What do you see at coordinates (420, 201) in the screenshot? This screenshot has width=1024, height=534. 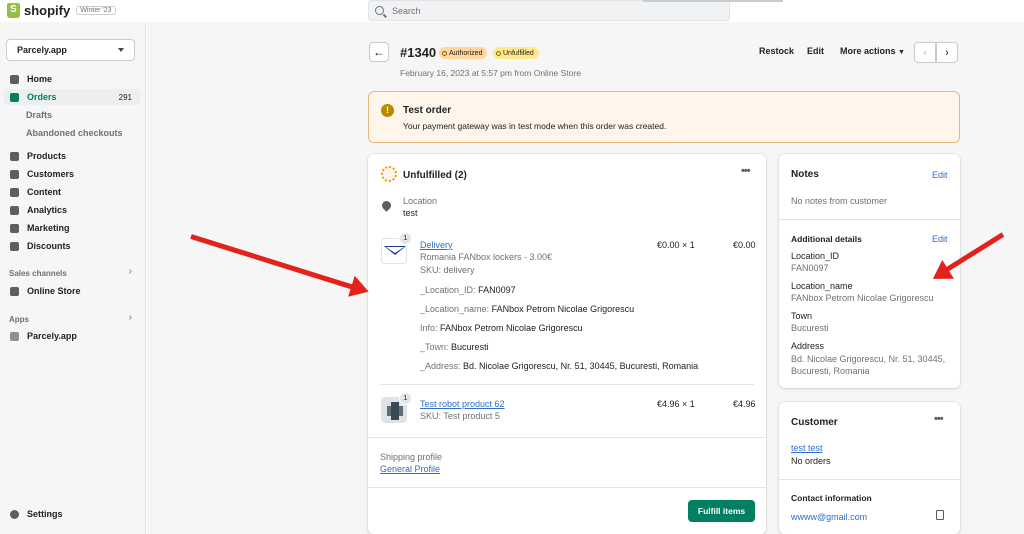 I see `location-label: Location` at bounding box center [420, 201].